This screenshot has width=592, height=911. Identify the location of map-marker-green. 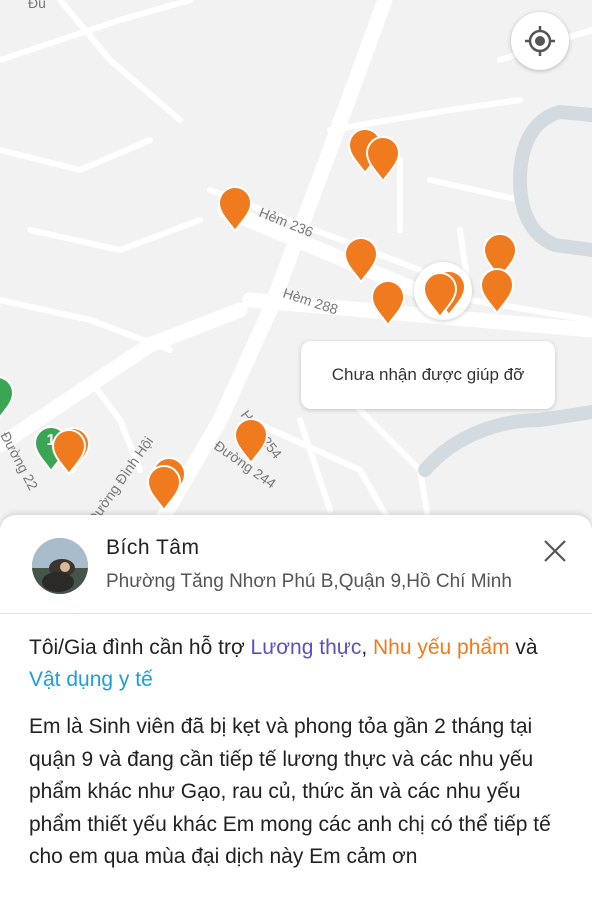
(7, 399).